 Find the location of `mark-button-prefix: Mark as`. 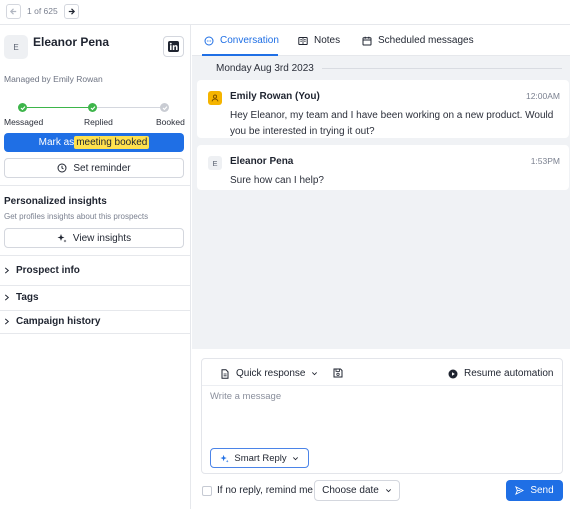

mark-button-prefix: Mark as is located at coordinates (56, 142).